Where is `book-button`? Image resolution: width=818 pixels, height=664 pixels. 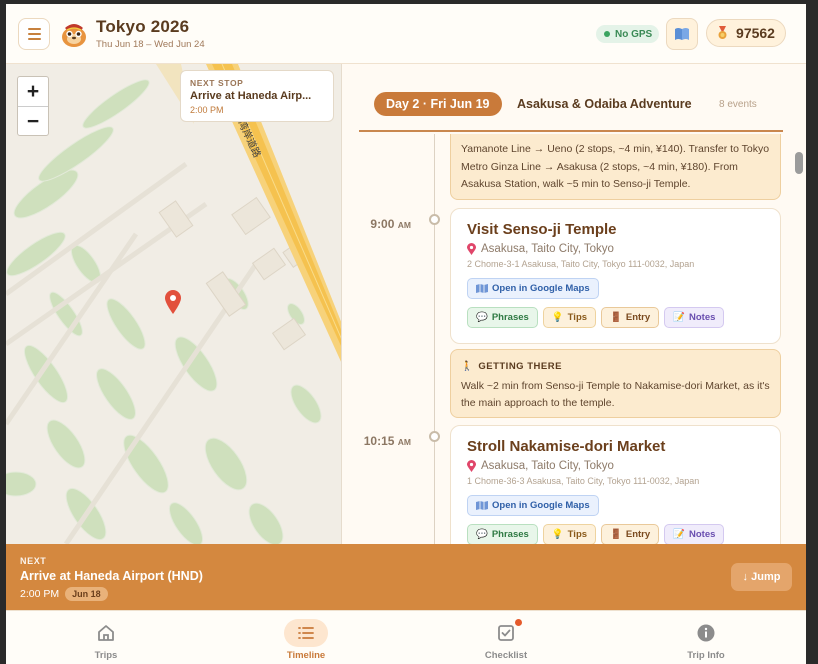 book-button is located at coordinates (682, 34).